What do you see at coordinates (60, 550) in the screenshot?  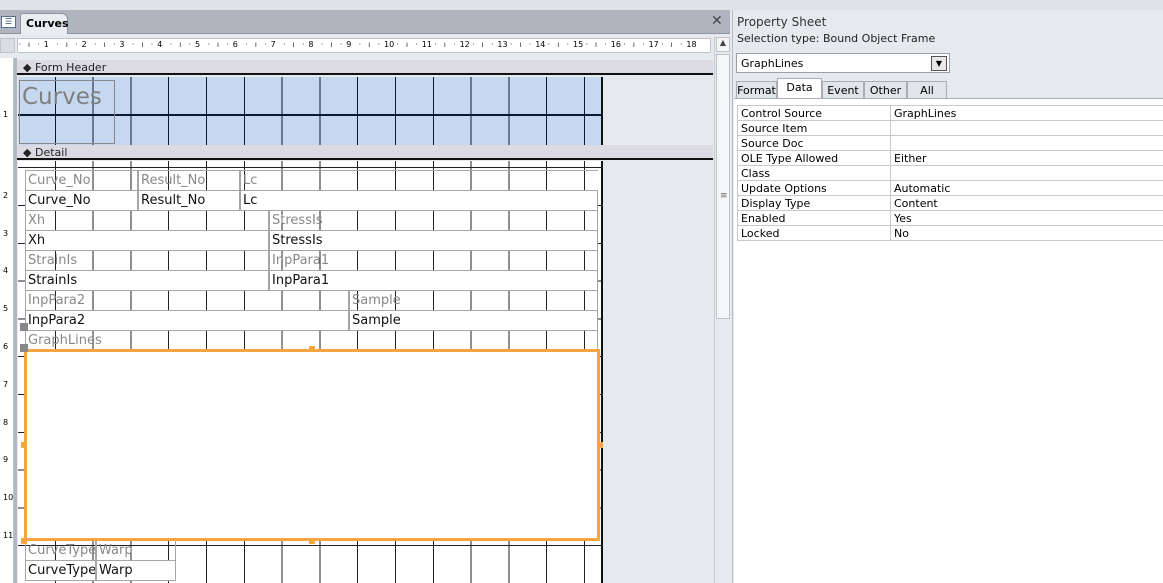 I see `curvetype-label: CurveType` at bounding box center [60, 550].